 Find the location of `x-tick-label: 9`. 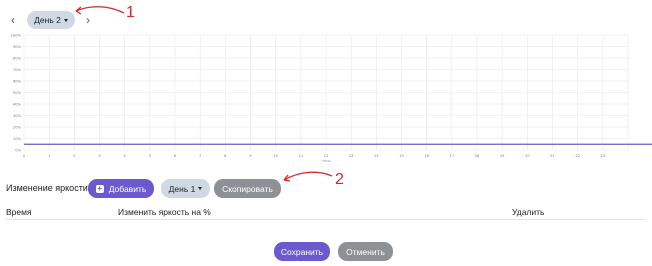

x-tick-label: 9 is located at coordinates (250, 156).